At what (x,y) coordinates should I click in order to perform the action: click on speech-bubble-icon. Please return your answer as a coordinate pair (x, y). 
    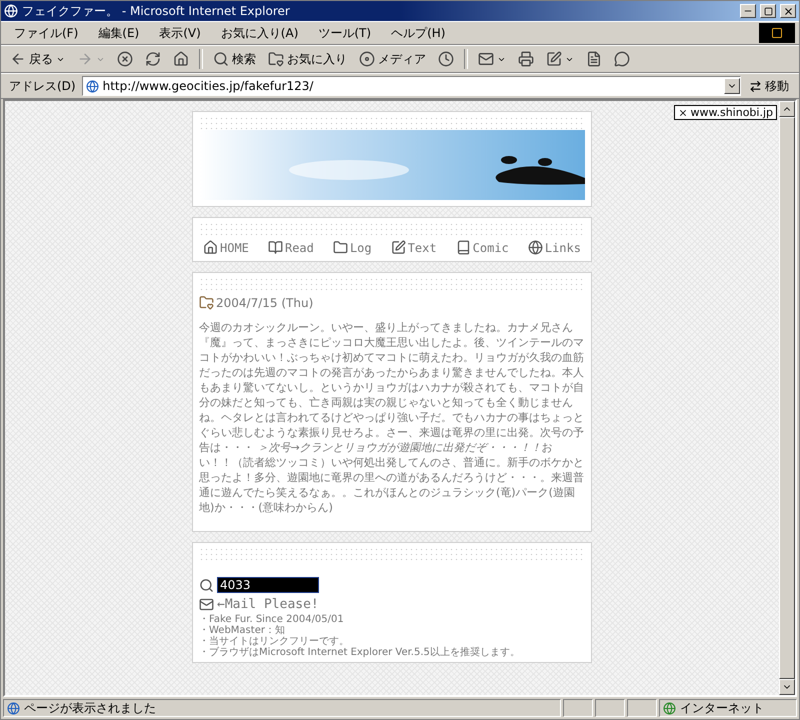
    Looking at the image, I should click on (622, 59).